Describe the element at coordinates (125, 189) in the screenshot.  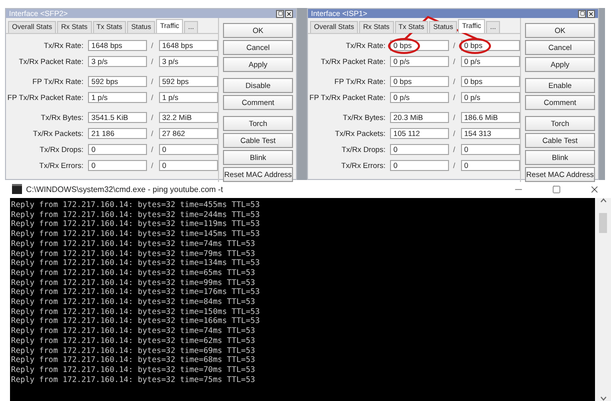
I see `window-title: C:\WINDOWS\system32\cmd.exe - ping youtube.com -t` at that location.